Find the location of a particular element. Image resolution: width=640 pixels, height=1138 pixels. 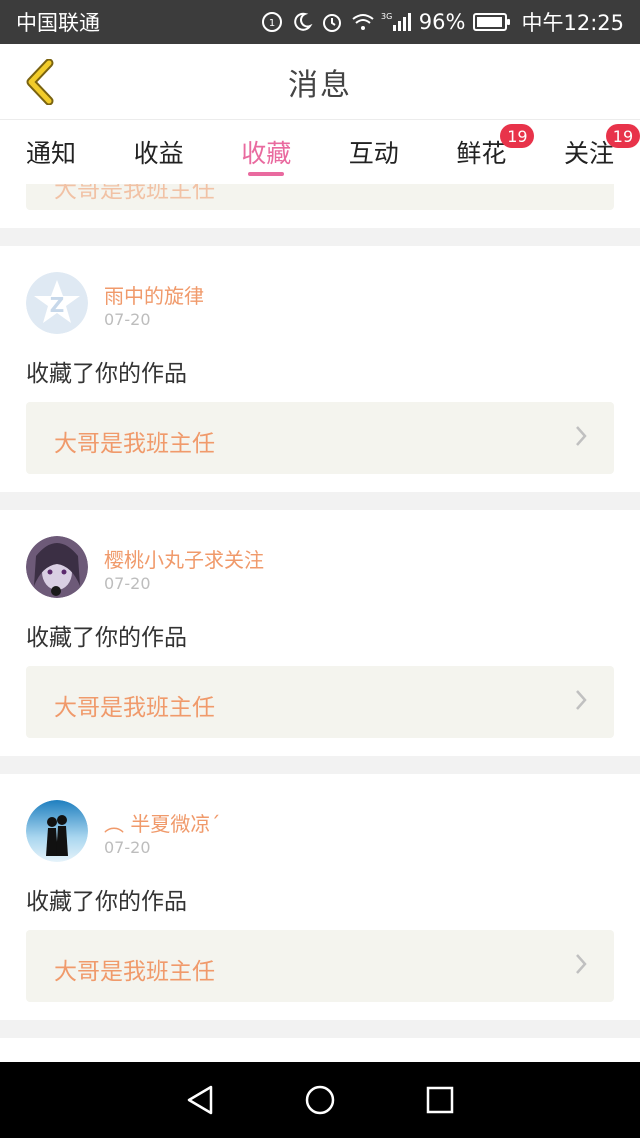

avatar: Z is located at coordinates (57, 303).